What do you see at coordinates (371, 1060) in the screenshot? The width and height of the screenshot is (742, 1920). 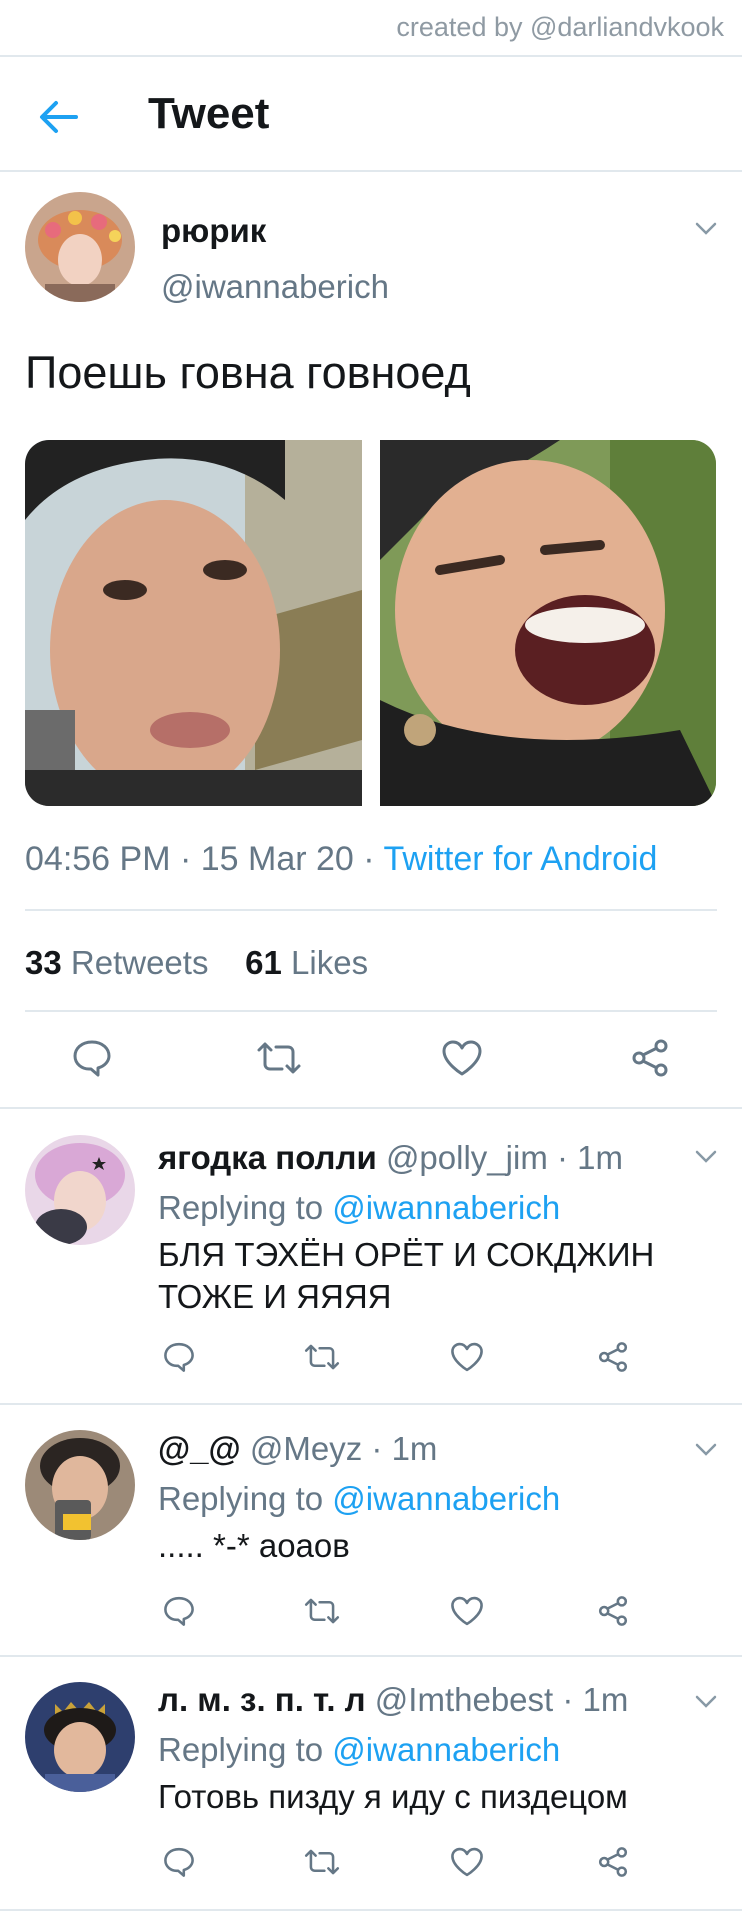 I see `tweet-actions` at bounding box center [371, 1060].